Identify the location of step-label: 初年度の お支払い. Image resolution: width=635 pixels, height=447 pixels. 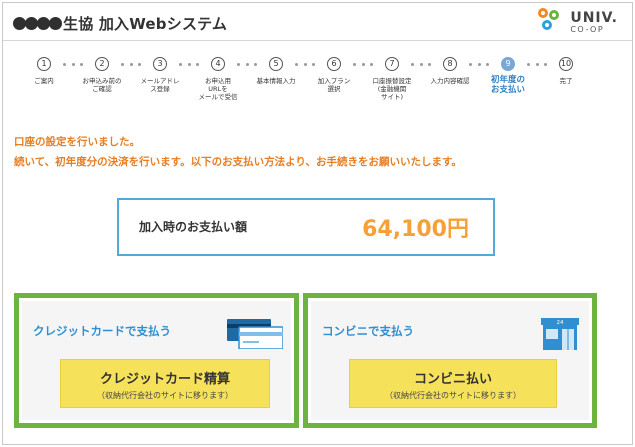
(507, 85).